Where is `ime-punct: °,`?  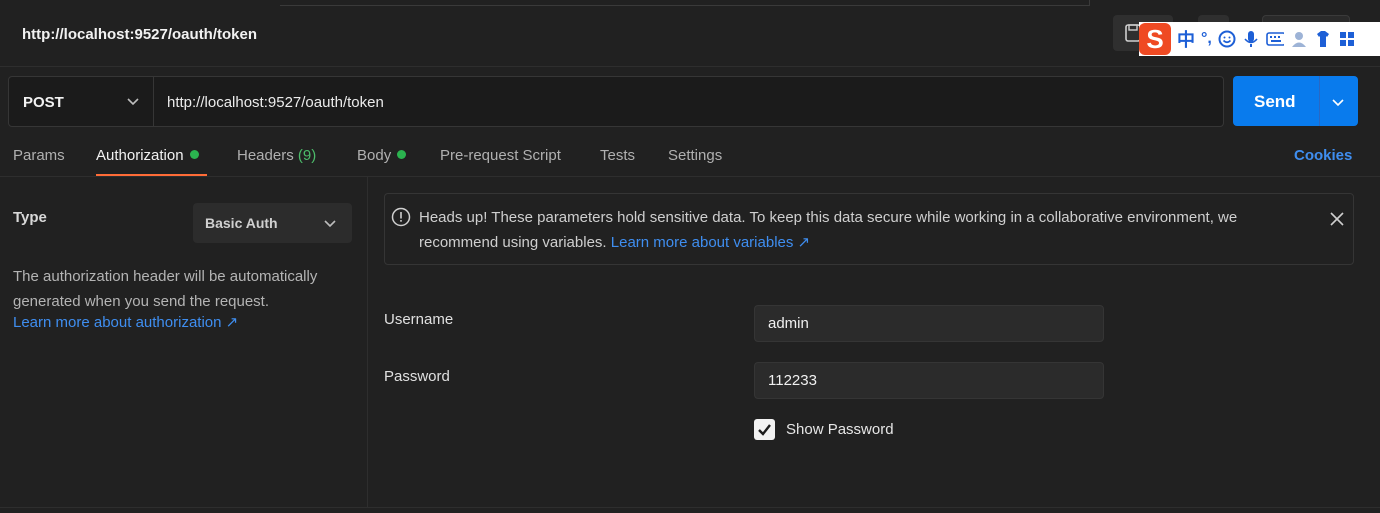
ime-punct: °, is located at coordinates (1206, 39).